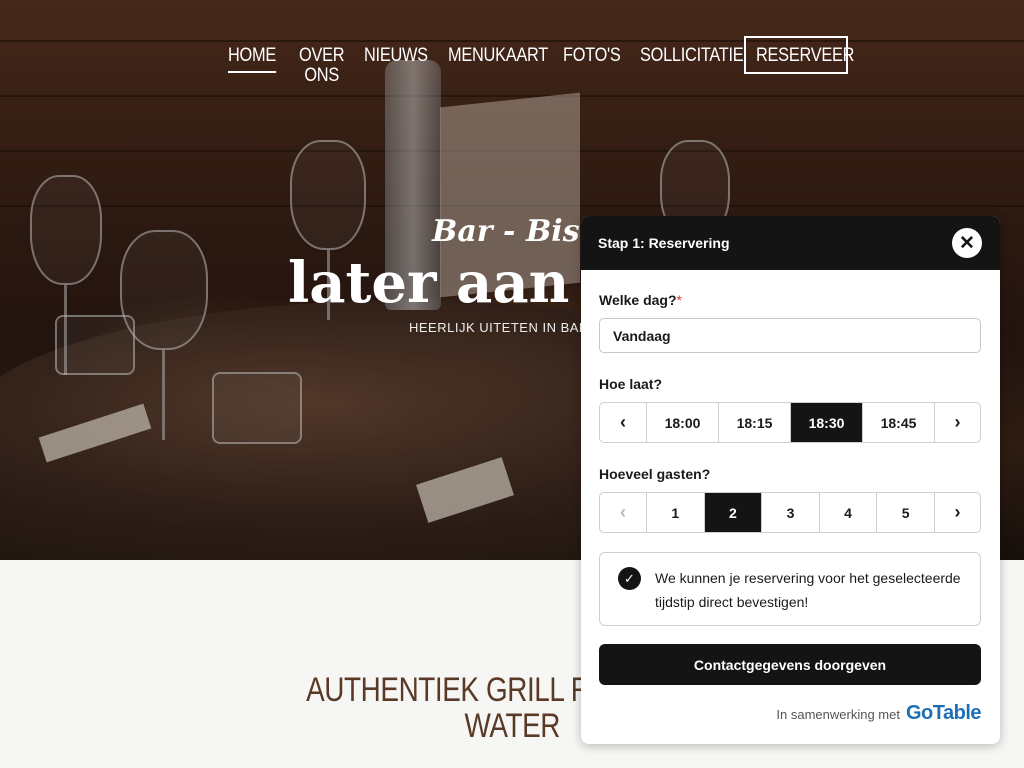  Describe the element at coordinates (944, 713) in the screenshot. I see `gotable-logo: GoTable` at that location.